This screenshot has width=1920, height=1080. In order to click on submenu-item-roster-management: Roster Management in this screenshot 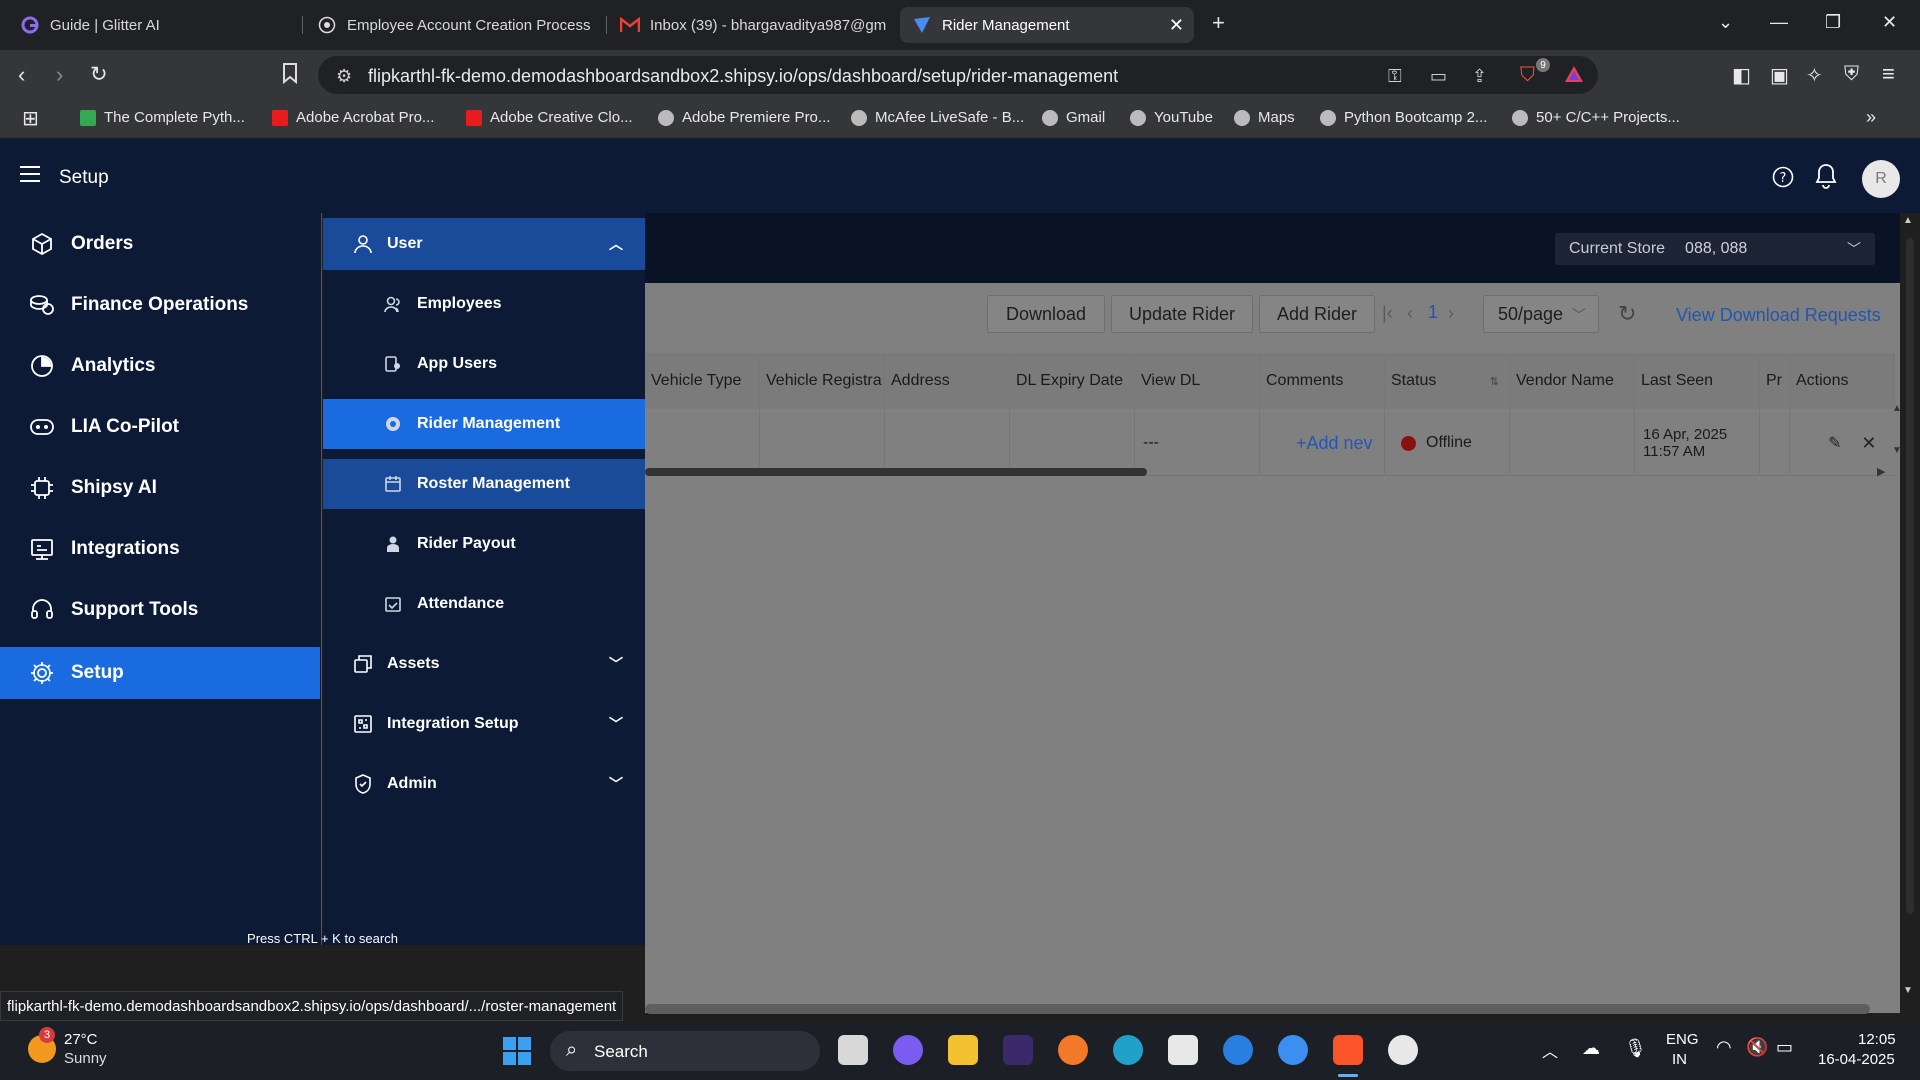, I will do `click(484, 484)`.